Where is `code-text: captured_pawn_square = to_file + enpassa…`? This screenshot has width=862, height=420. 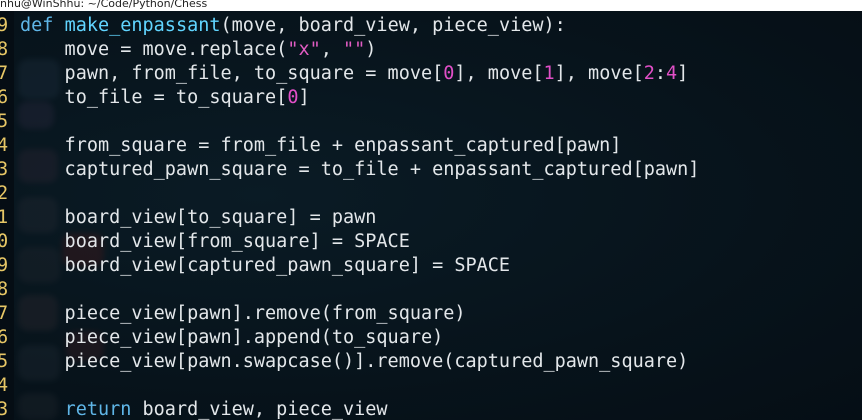
code-text: captured_pawn_square = to_file + enpassa… is located at coordinates (360, 169).